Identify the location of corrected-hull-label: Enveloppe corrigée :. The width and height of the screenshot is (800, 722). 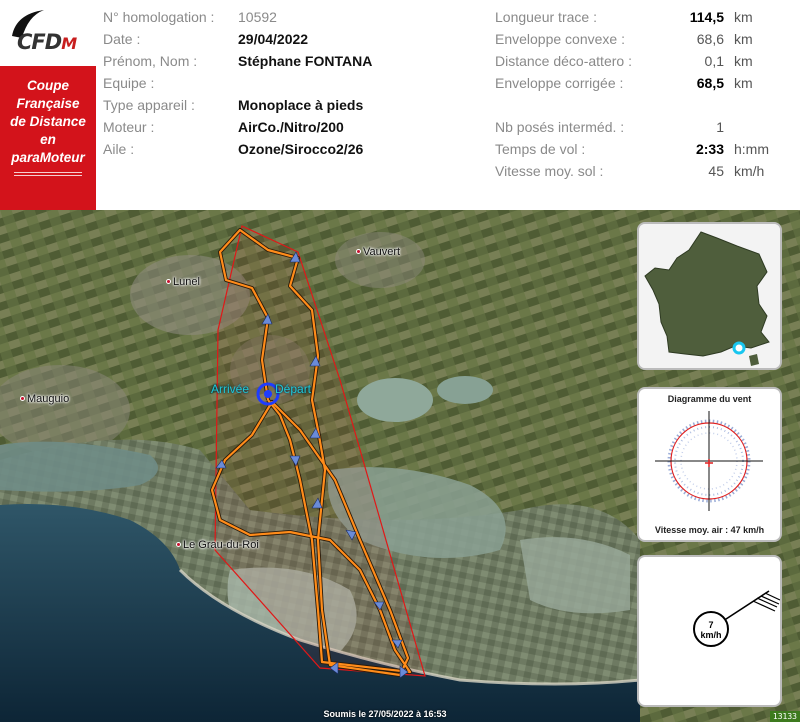
(559, 83).